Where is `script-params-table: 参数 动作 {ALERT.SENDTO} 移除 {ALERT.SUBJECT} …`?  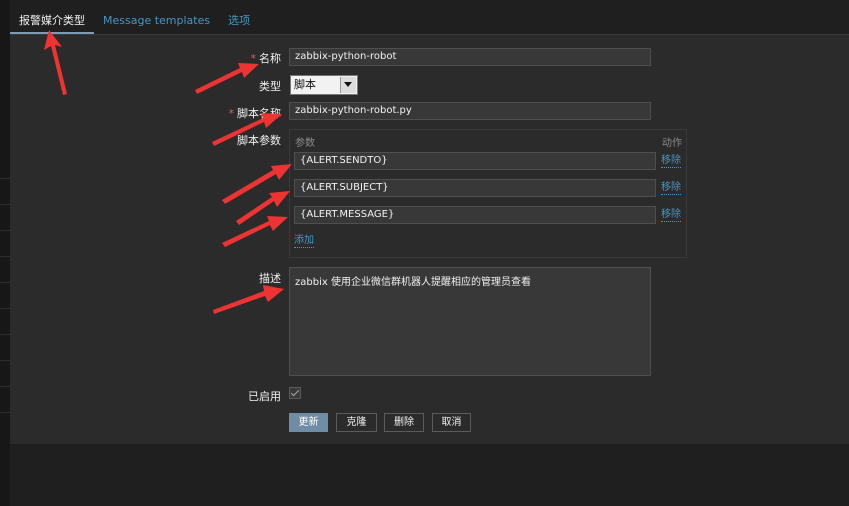 script-params-table: 参数 动作 {ALERT.SENDTO} 移除 {ALERT.SUBJECT} … is located at coordinates (488, 193).